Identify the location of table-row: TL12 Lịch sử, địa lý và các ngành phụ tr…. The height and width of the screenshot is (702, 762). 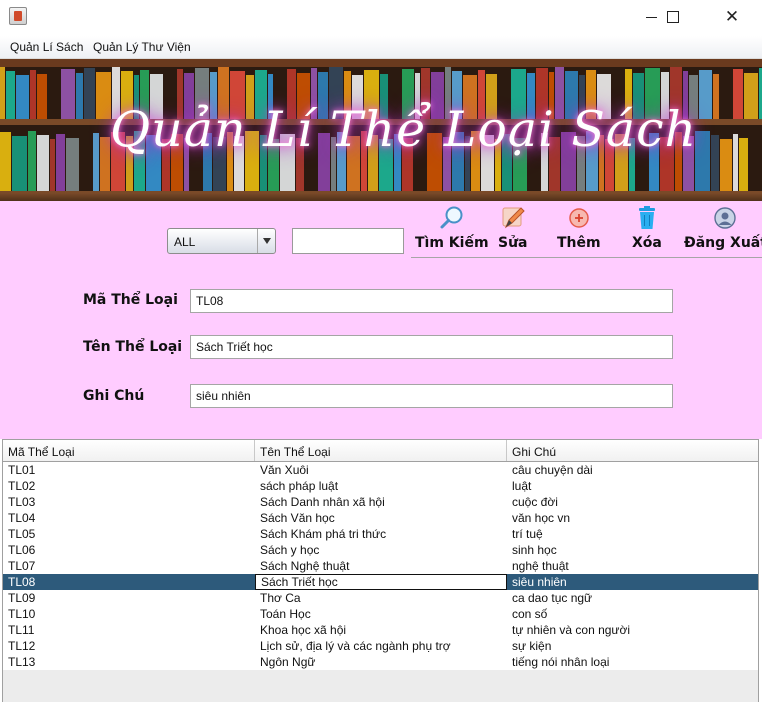
(380, 646).